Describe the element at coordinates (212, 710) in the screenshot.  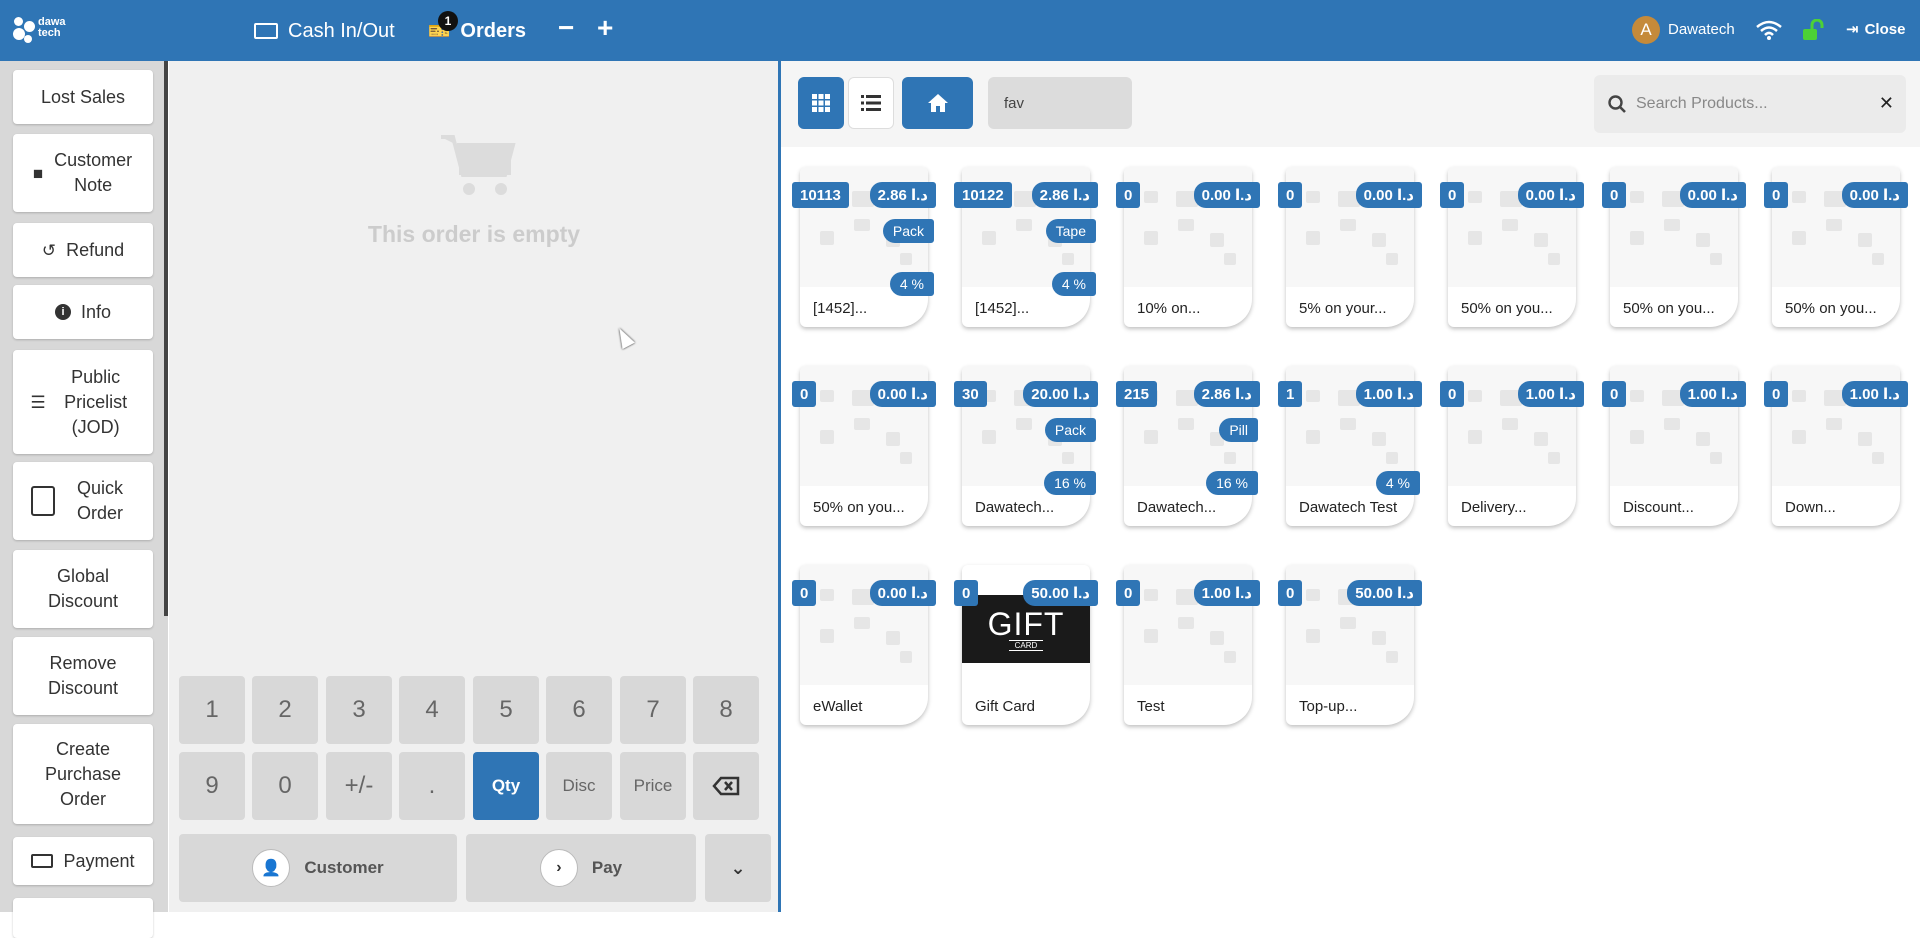
I see `numpad-key-1: 1` at that location.